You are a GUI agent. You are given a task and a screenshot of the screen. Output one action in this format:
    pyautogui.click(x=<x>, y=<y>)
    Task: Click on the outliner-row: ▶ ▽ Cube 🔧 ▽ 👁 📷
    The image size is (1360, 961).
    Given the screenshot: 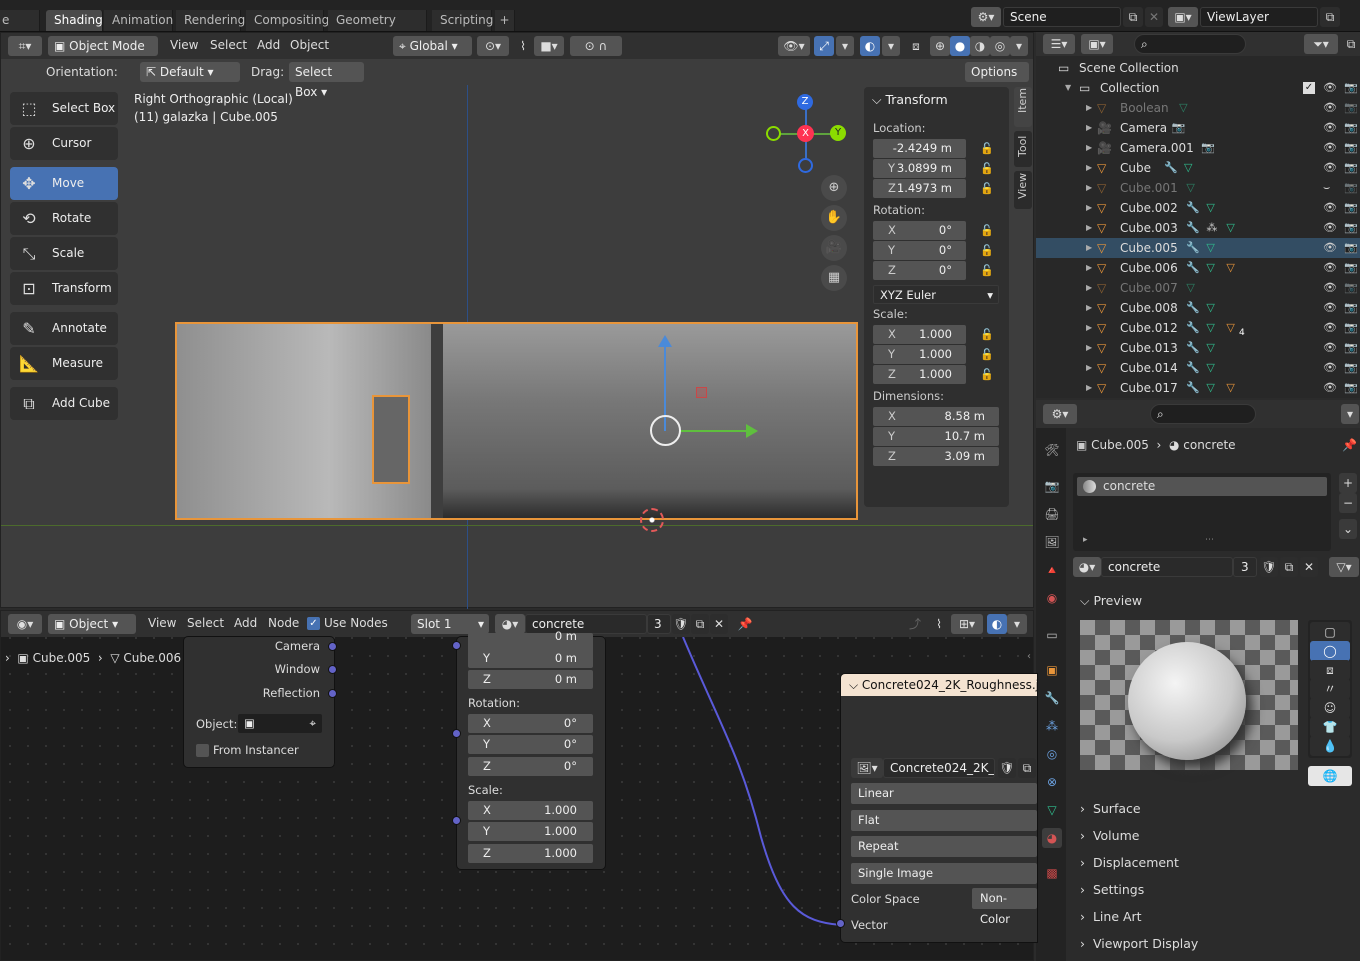 What is the action you would take?
    pyautogui.click(x=1198, y=168)
    